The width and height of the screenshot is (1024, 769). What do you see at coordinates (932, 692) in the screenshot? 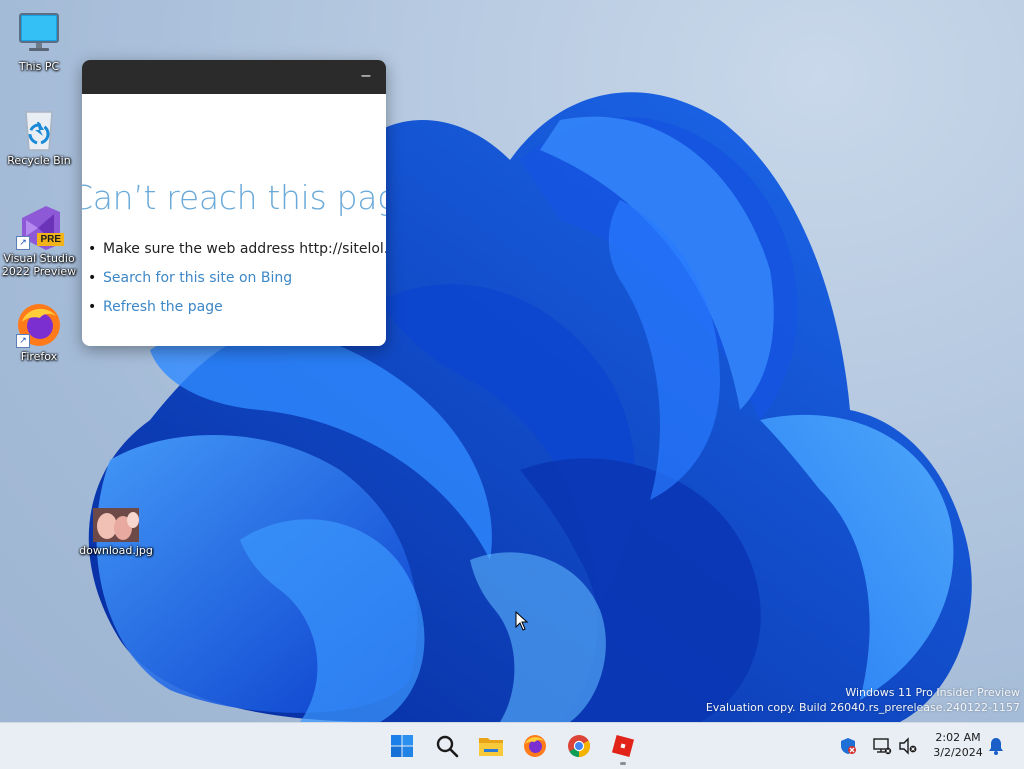
I see `watermark-edition: Windows 11 Pro Insider Preview` at bounding box center [932, 692].